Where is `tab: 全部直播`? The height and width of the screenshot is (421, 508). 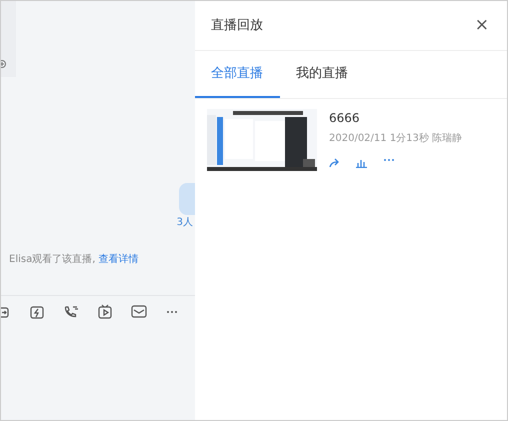
tab: 全部直播 is located at coordinates (237, 74).